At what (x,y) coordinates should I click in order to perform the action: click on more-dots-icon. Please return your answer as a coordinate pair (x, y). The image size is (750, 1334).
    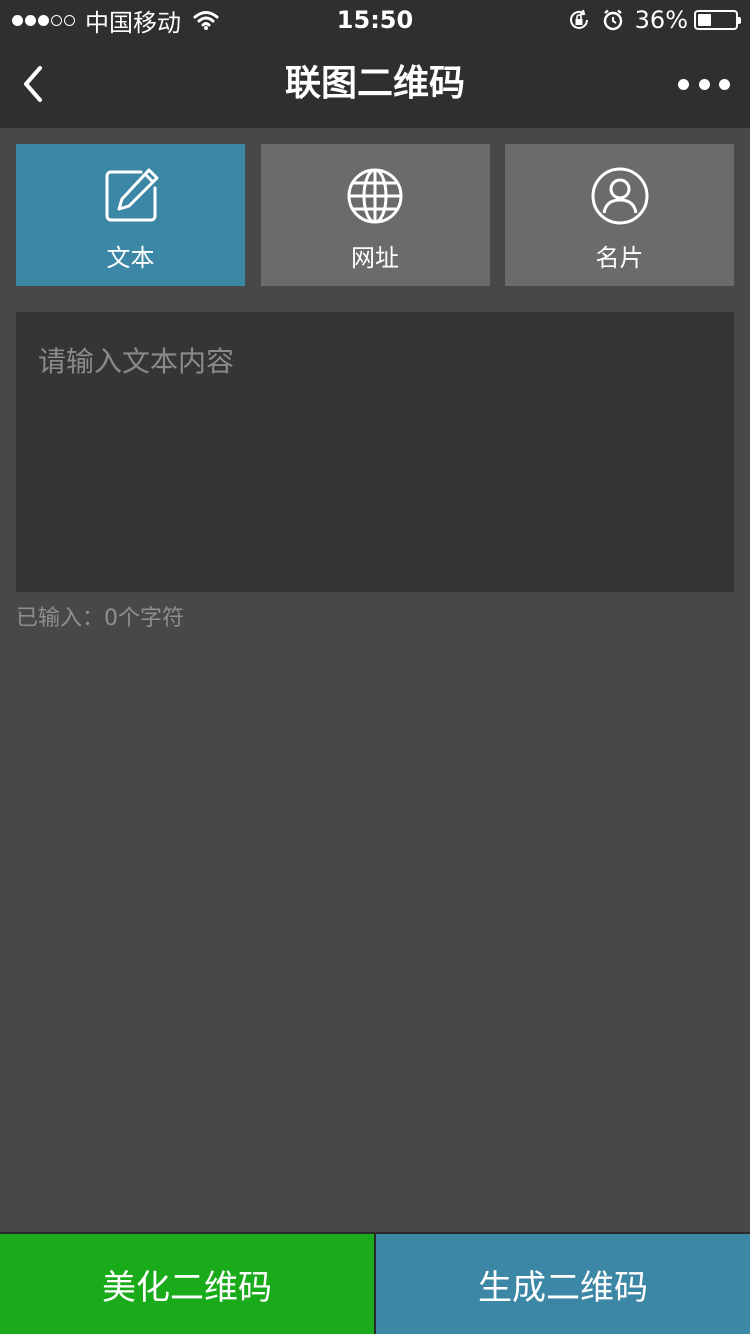
    Looking at the image, I should click on (704, 84).